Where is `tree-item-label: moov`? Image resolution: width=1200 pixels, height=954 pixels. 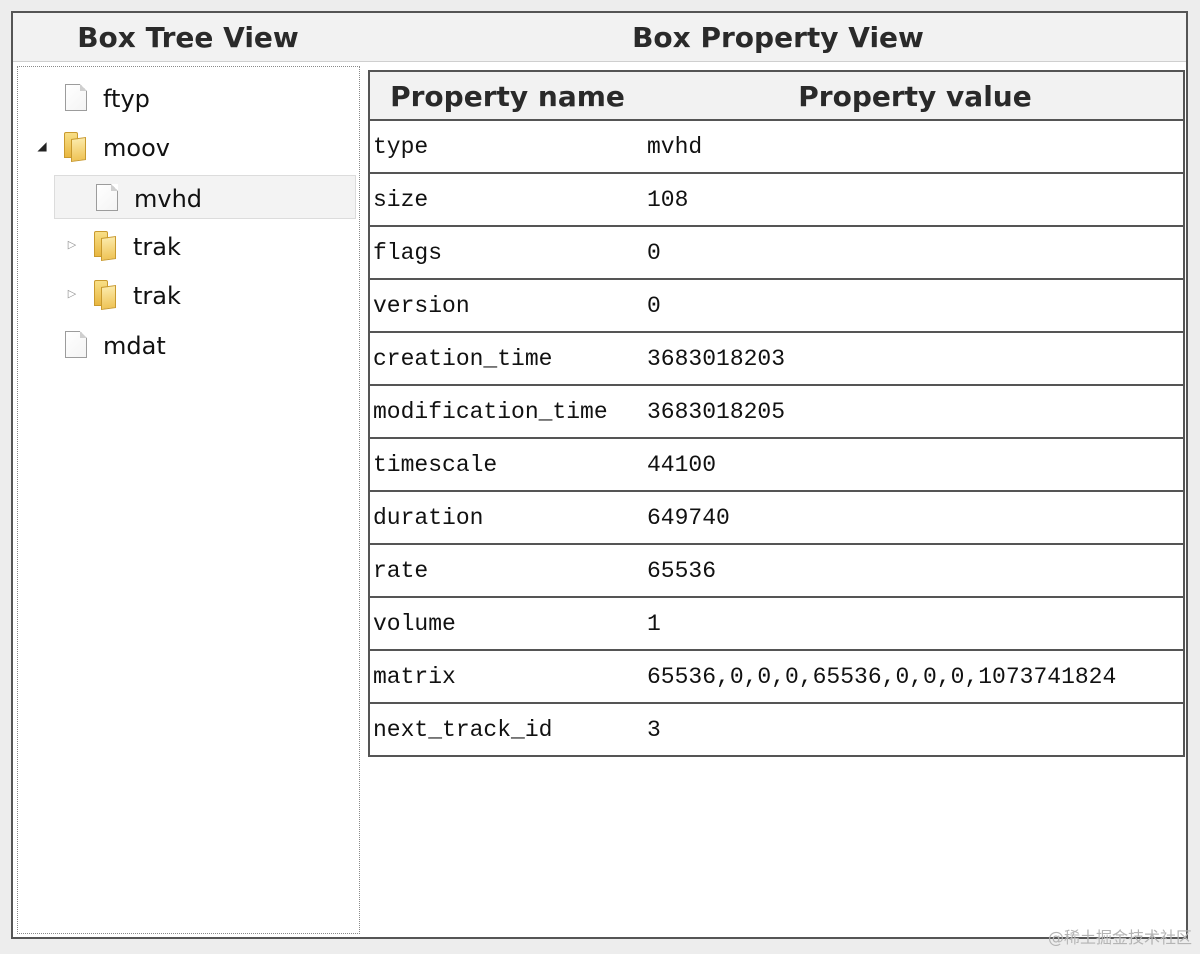
tree-item-label: moov is located at coordinates (136, 148).